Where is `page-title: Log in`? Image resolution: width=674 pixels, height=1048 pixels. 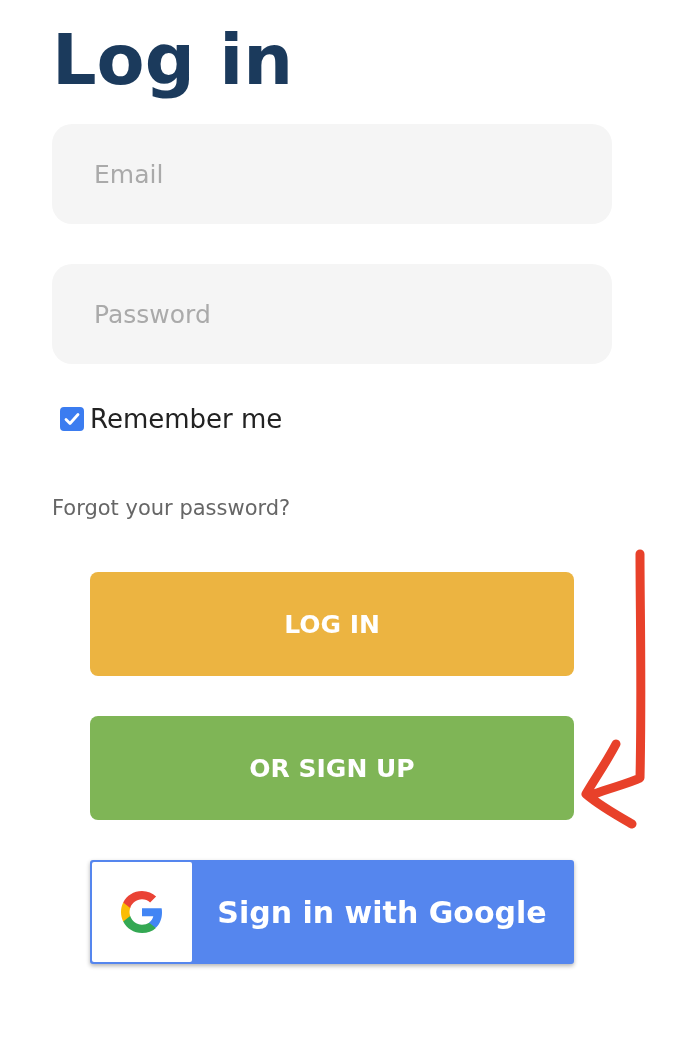 page-title: Log in is located at coordinates (173, 60).